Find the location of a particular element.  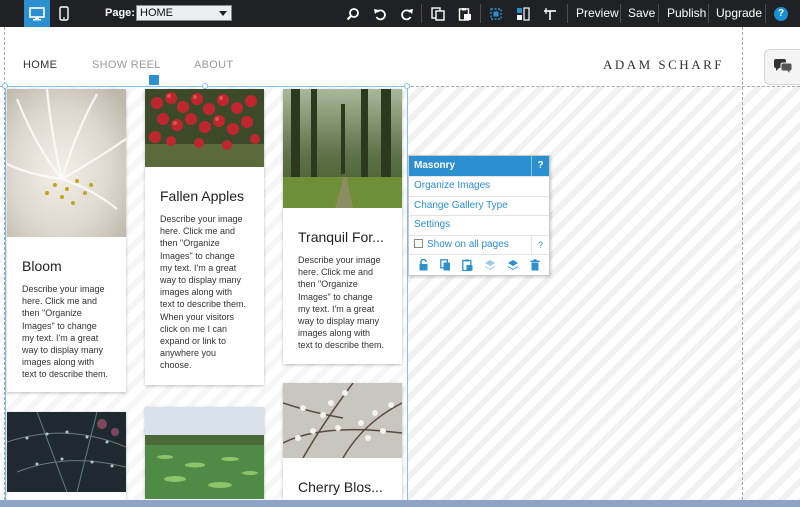

mobile-view-button is located at coordinates (64, 13).